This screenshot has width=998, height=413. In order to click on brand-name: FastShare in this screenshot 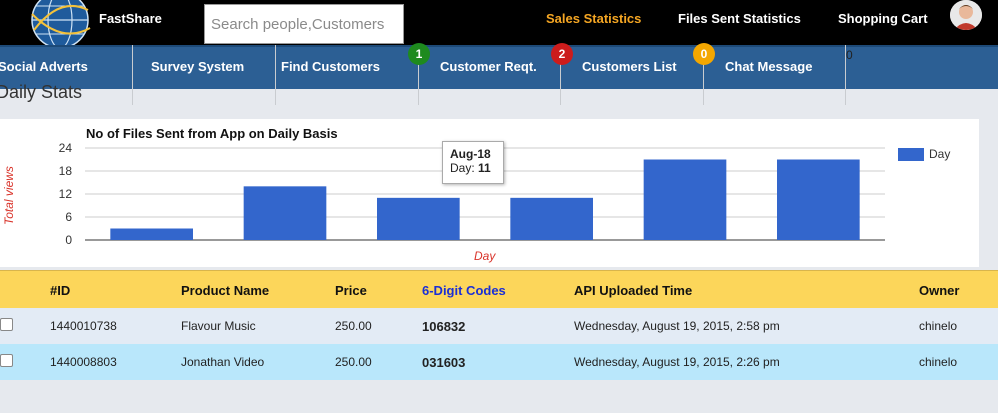, I will do `click(130, 18)`.